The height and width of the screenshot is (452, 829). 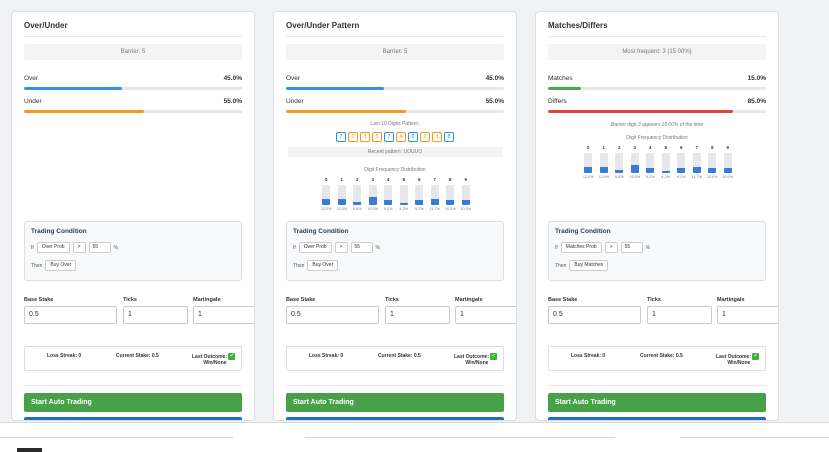 What do you see at coordinates (46, 25) in the screenshot?
I see `card-title: Over/Under` at bounding box center [46, 25].